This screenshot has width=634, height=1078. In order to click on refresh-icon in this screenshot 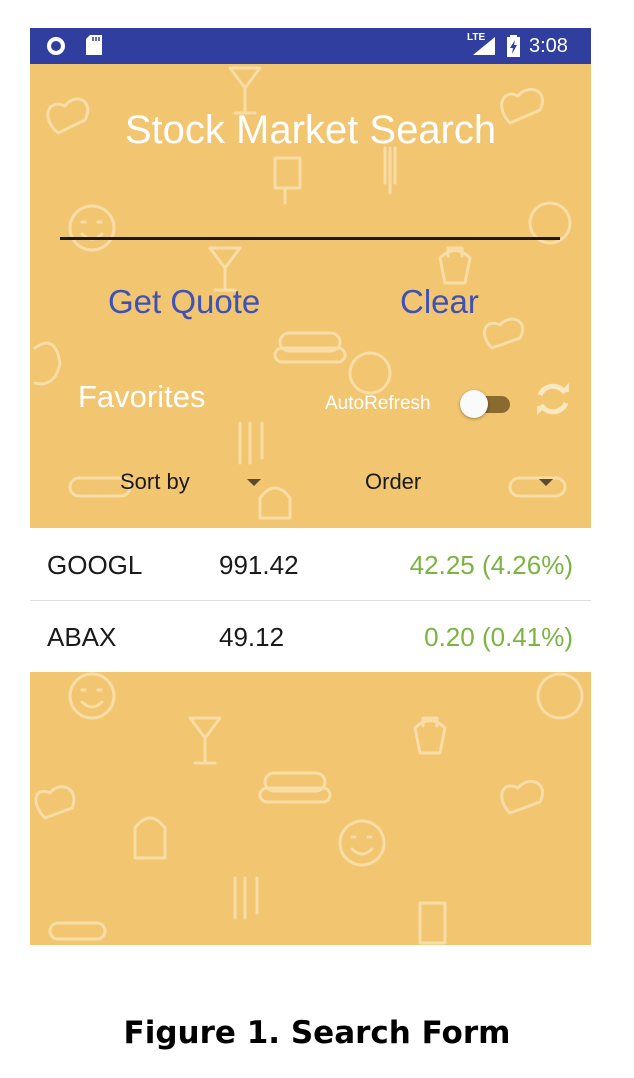, I will do `click(553, 399)`.